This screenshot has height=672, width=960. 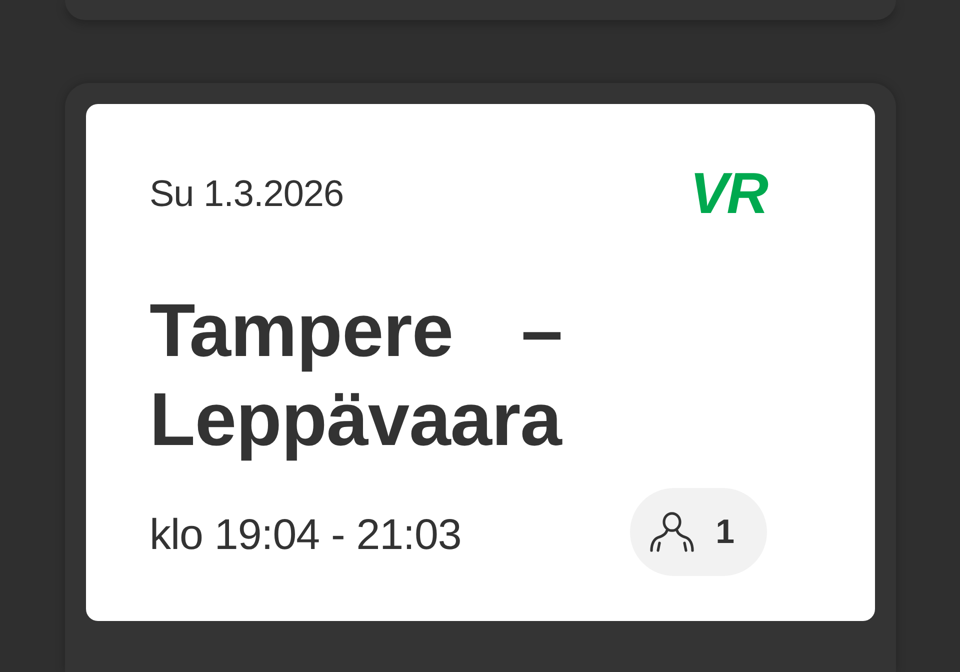 What do you see at coordinates (302, 330) in the screenshot?
I see `departure-station: Tampere` at bounding box center [302, 330].